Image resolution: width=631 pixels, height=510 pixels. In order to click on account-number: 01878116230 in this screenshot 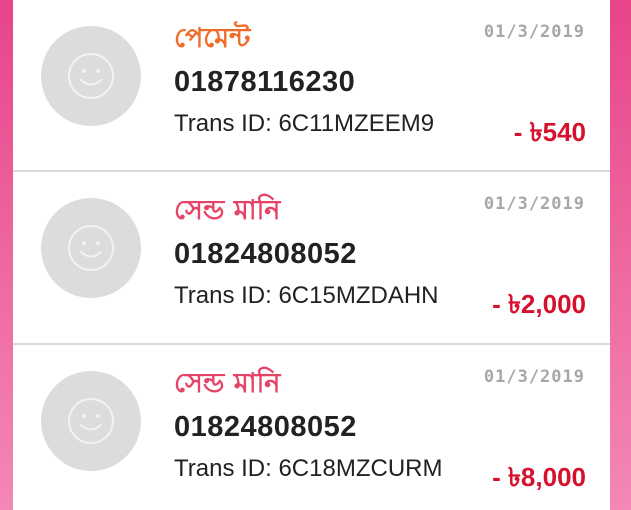, I will do `click(265, 82)`.